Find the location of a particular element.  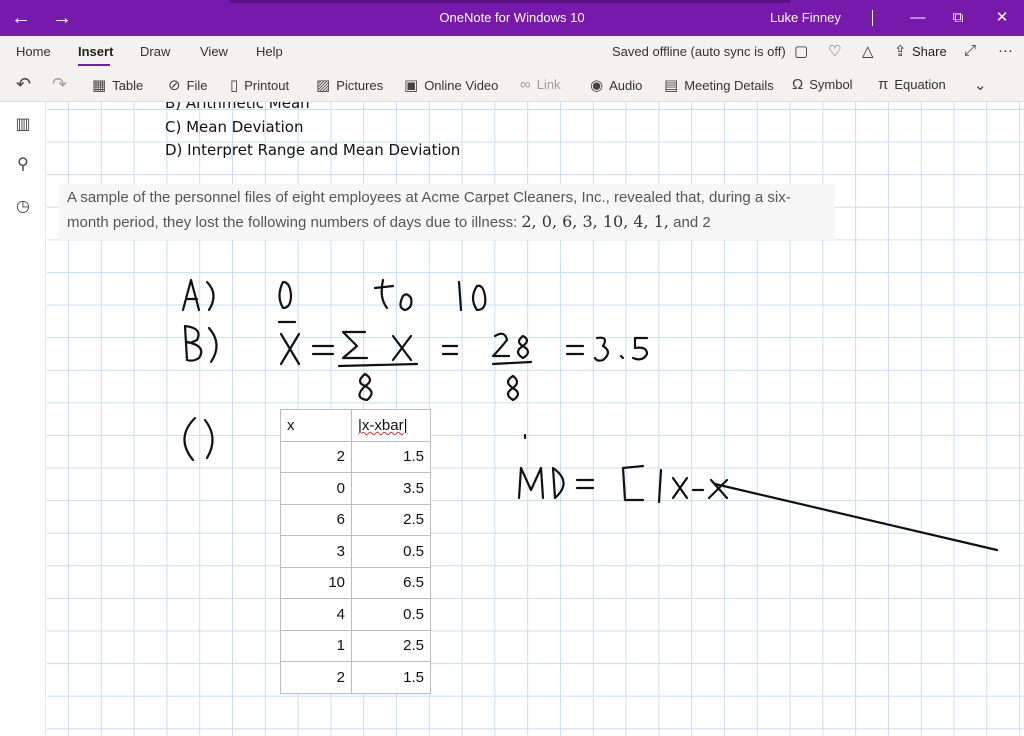

share-button: Share is located at coordinates (929, 51).